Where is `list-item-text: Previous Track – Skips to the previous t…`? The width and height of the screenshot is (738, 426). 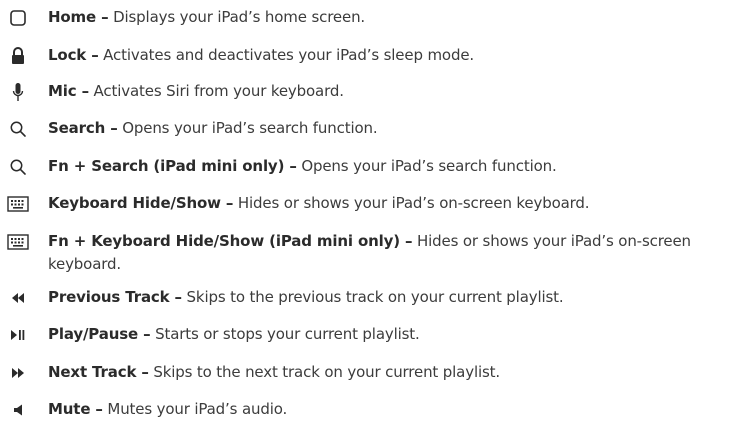 list-item-text: Previous Track – Skips to the previous t… is located at coordinates (392, 297).